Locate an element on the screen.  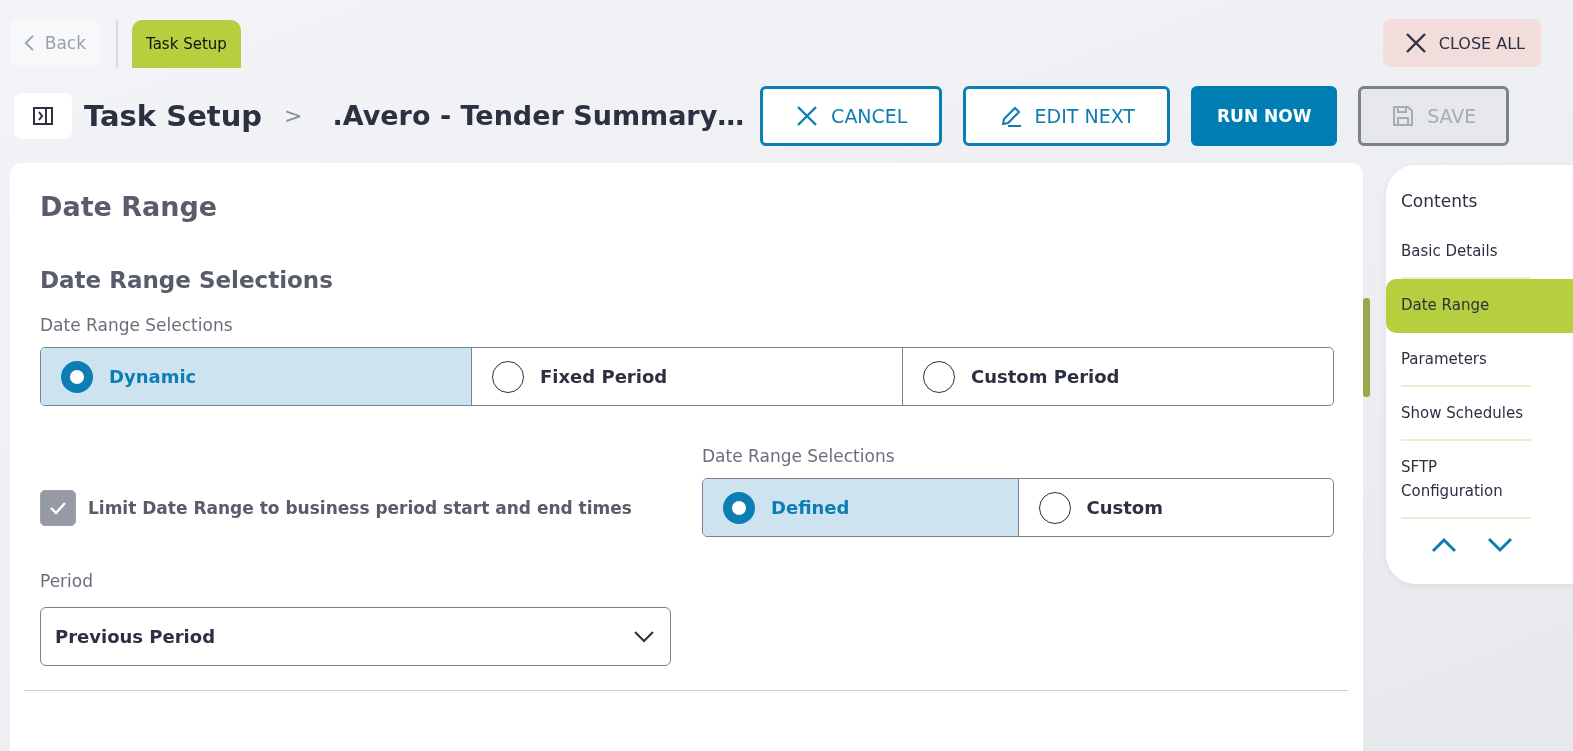
chevron-left-icon is located at coordinates (29, 43).